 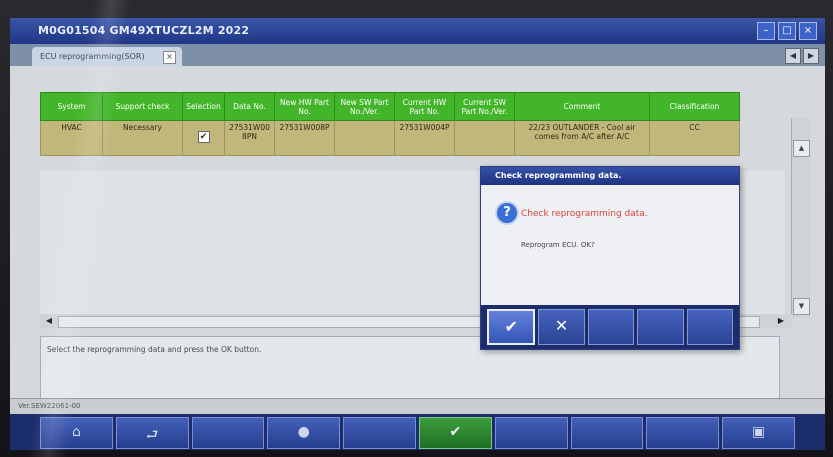 I want to click on maximize-icon: □, so click(x=787, y=31).